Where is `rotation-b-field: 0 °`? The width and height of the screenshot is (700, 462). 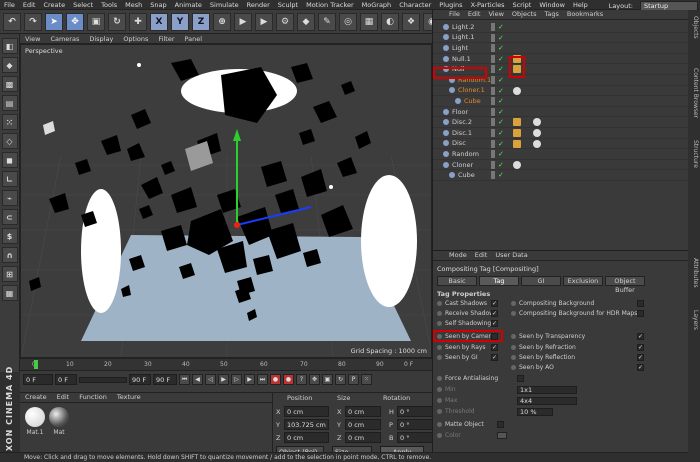 rotation-b-field: 0 ° is located at coordinates (415, 437).